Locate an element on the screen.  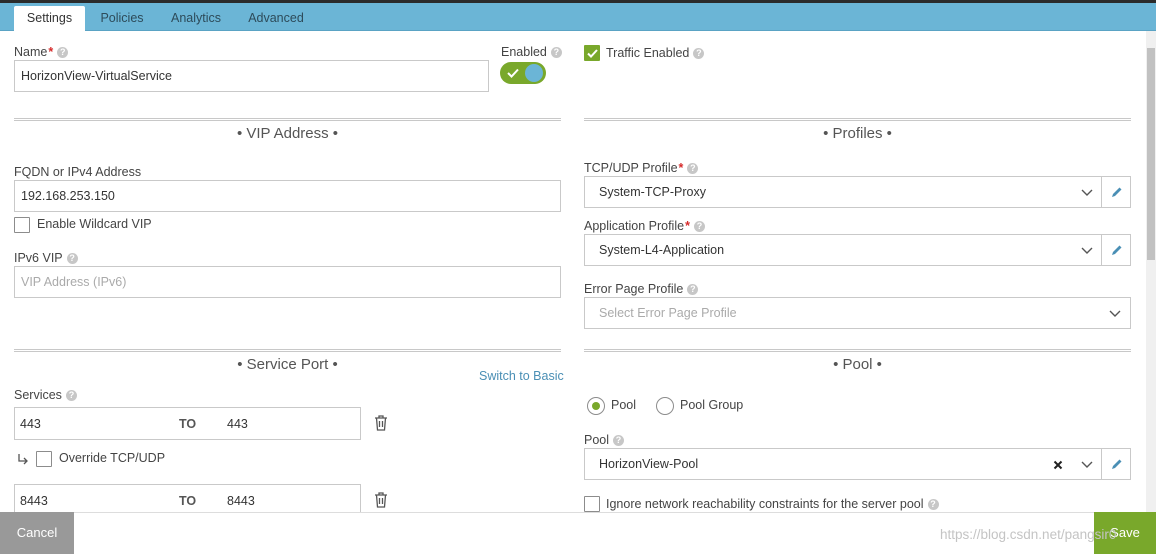
pool-edit-button is located at coordinates (1116, 464).